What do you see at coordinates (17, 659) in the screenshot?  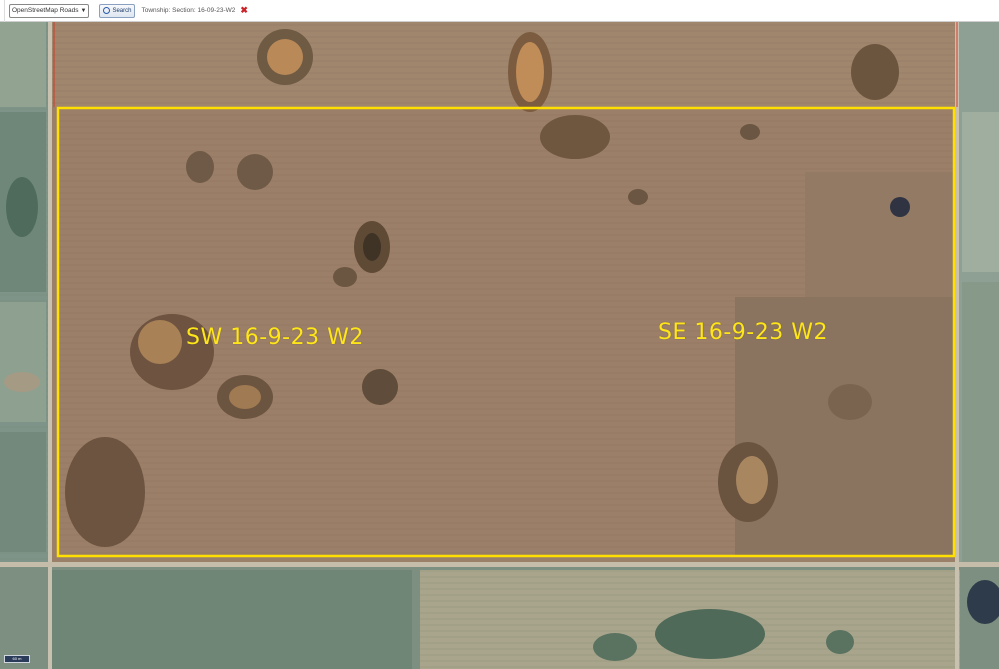 I see `scale-bar: 60 m` at bounding box center [17, 659].